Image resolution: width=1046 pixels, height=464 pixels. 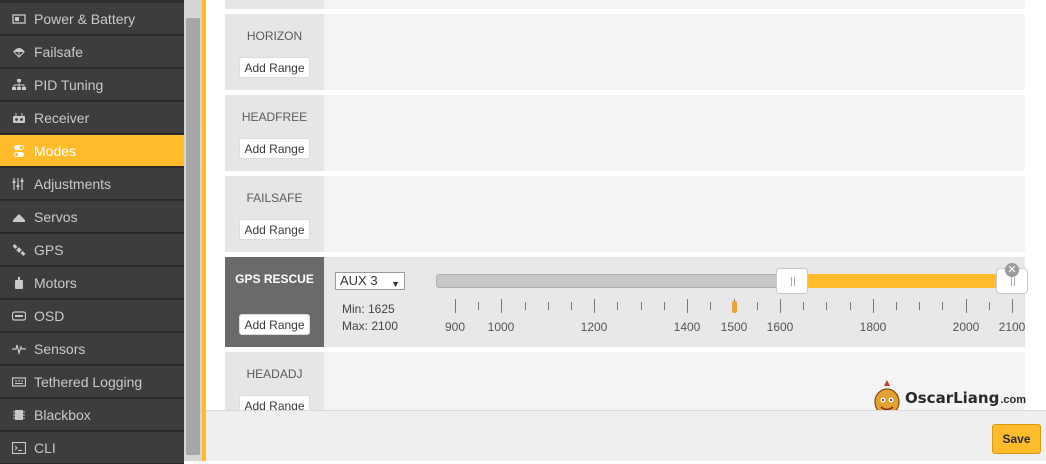 What do you see at coordinates (88, 381) in the screenshot?
I see `sidebar-item-label: Tethered Logging` at bounding box center [88, 381].